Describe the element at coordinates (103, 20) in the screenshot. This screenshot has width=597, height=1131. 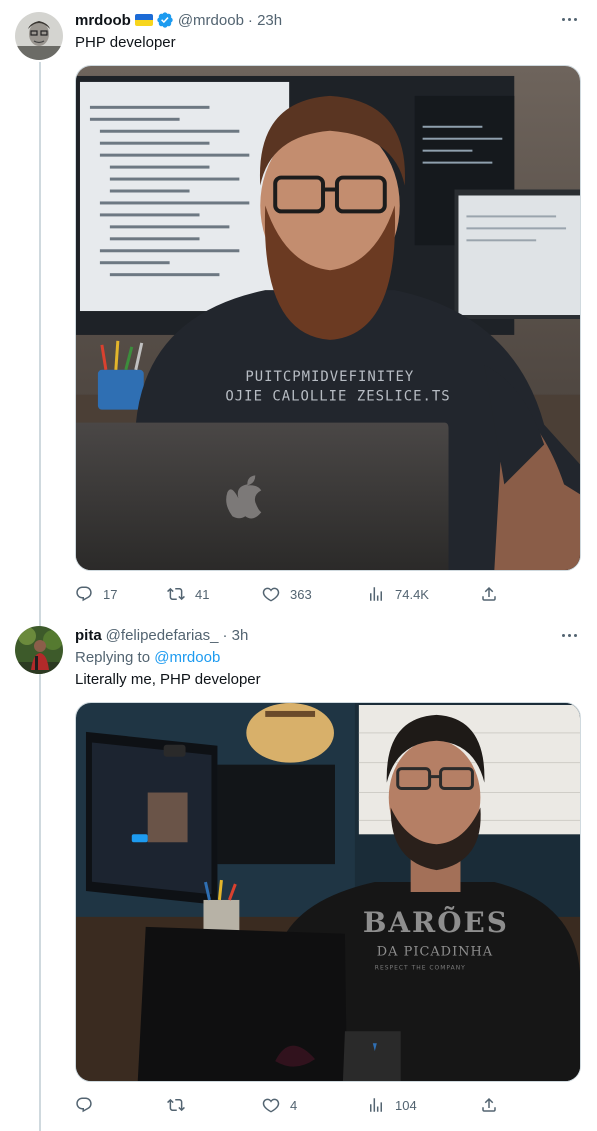
I see `display-name: mrdoob` at that location.